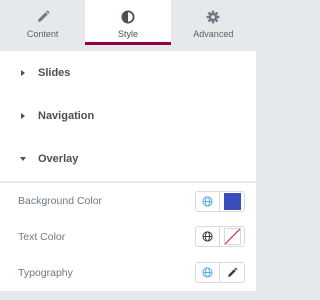  Describe the element at coordinates (127, 34) in the screenshot. I see `tab-style-label: Style` at that location.